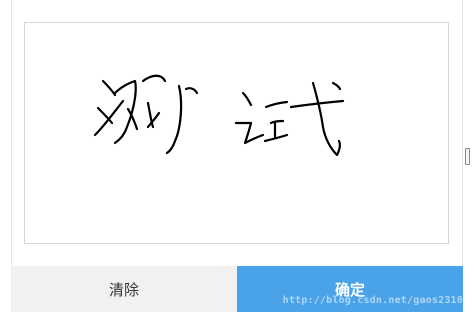 The image size is (474, 312). I want to click on clear-button-label: 清除, so click(123, 289).